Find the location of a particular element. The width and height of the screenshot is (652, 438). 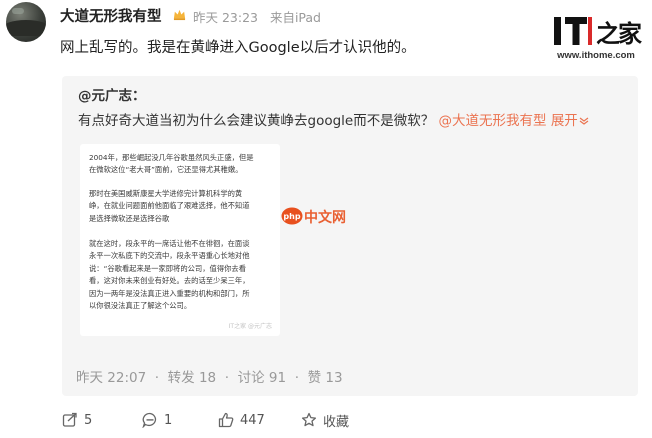

ithome-logo: 之 家 is located at coordinates (598, 32).